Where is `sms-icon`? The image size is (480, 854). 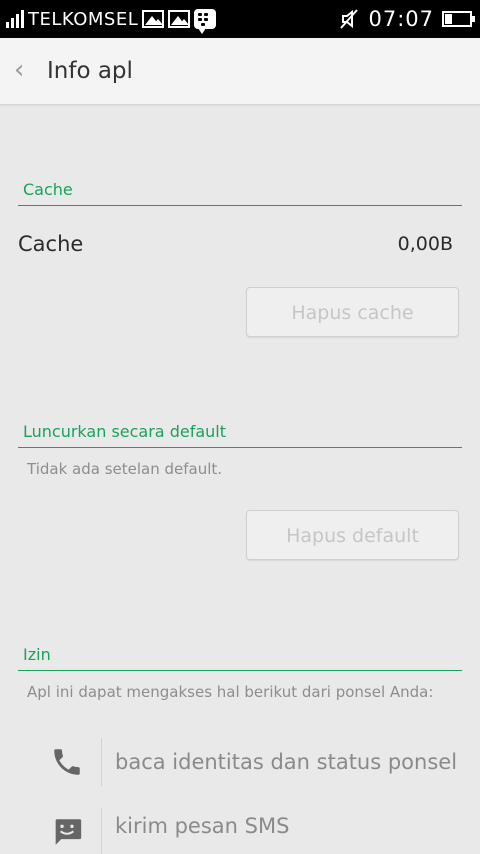 sms-icon is located at coordinates (68, 832).